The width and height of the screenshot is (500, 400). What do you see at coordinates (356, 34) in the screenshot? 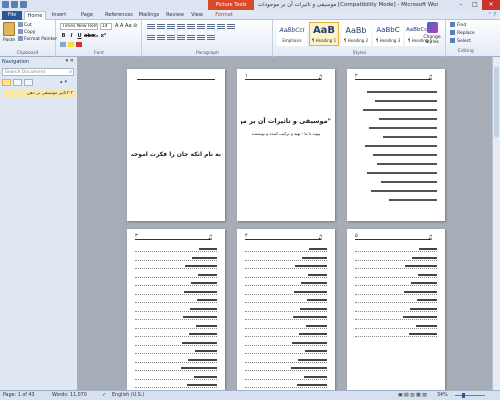
I see `style-heading-2: AaBb ¶ Heading 2` at bounding box center [356, 34].